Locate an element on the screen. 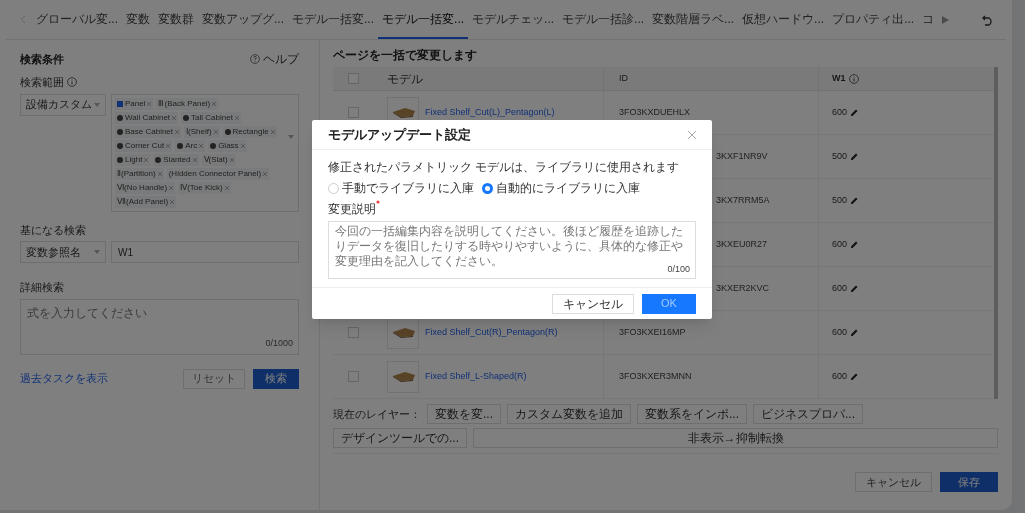 This screenshot has height=513, width=1025. scope-select: 設備カスタム is located at coordinates (63, 104).